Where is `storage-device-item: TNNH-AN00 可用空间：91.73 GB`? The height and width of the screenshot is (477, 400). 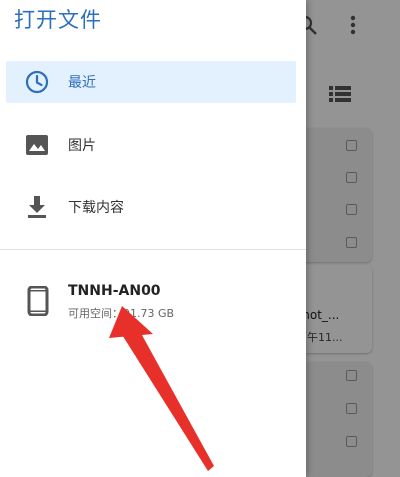 storage-device-item: TNNH-AN00 可用空间：91.73 GB is located at coordinates (151, 302).